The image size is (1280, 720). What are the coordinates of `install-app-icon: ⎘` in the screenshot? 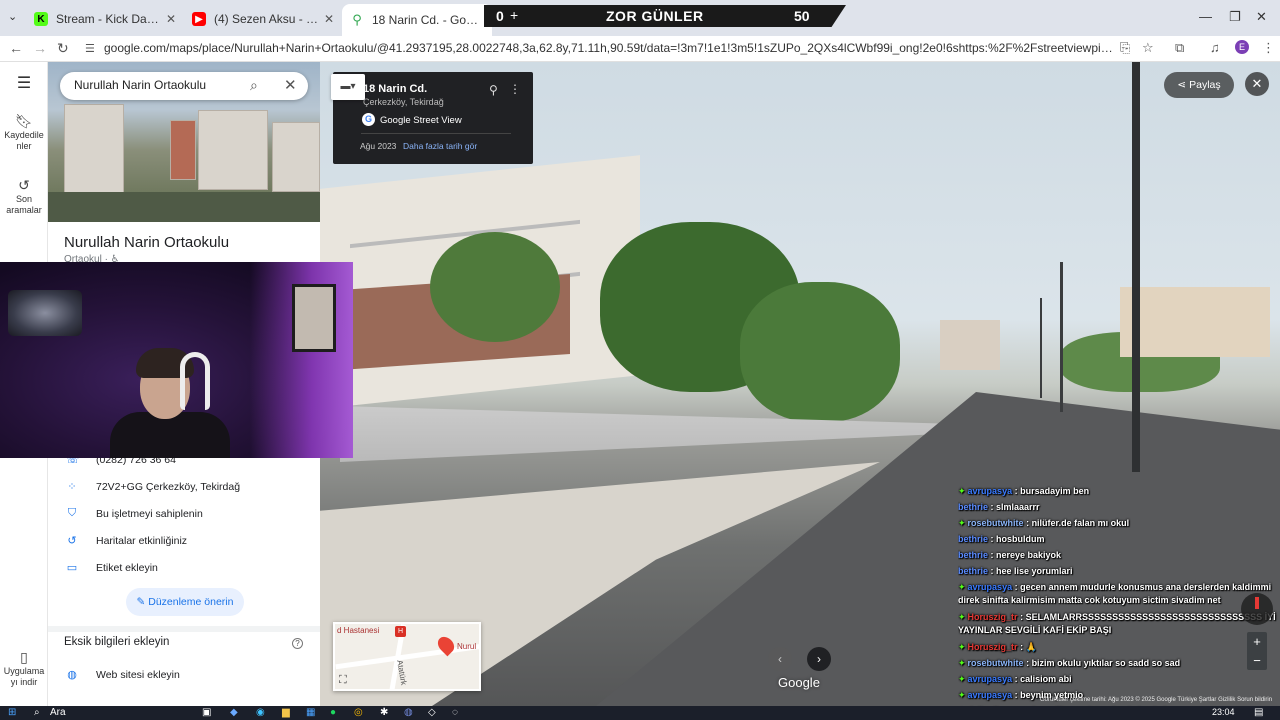 It's located at (1125, 48).